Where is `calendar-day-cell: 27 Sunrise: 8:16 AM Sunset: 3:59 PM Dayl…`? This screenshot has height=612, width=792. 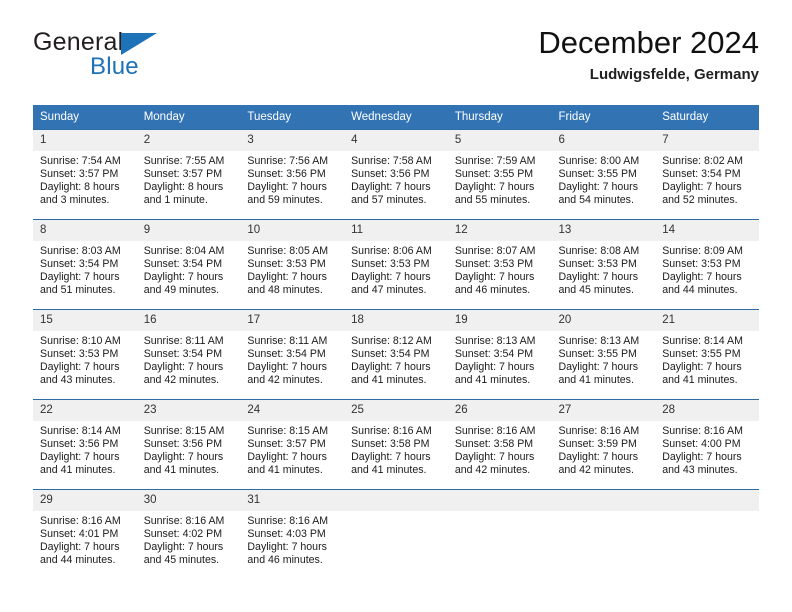 calendar-day-cell: 27 Sunrise: 8:16 AM Sunset: 3:59 PM Dayl… is located at coordinates (603, 444).